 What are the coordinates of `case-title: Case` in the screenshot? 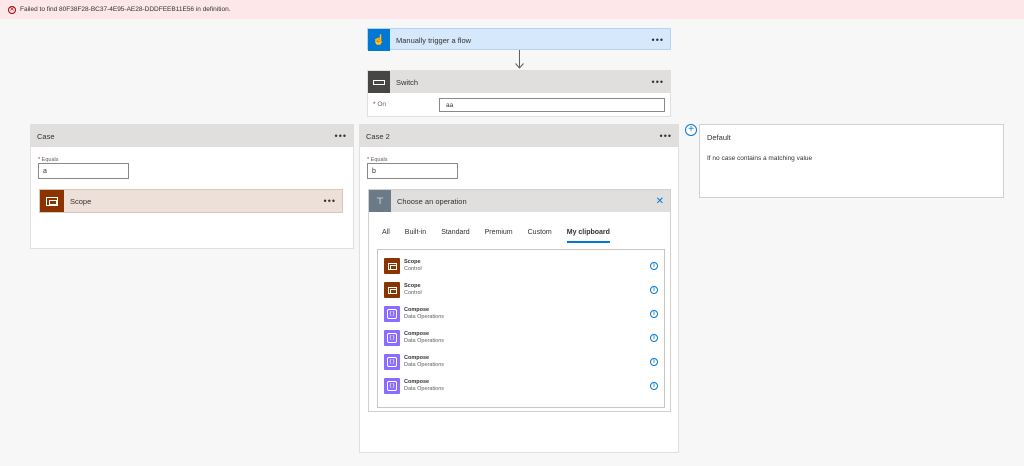 It's located at (46, 136).